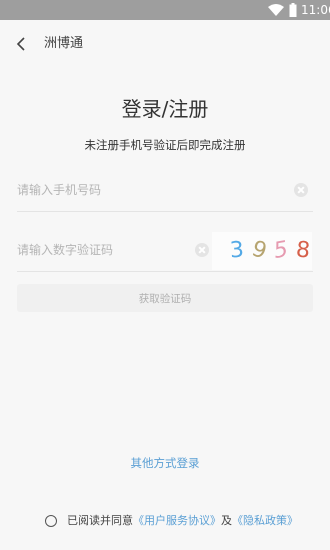  I want to click on agreement-row: 已阅读并同意 《用户服务协议》 及 《隐私政策》, so click(171, 521).